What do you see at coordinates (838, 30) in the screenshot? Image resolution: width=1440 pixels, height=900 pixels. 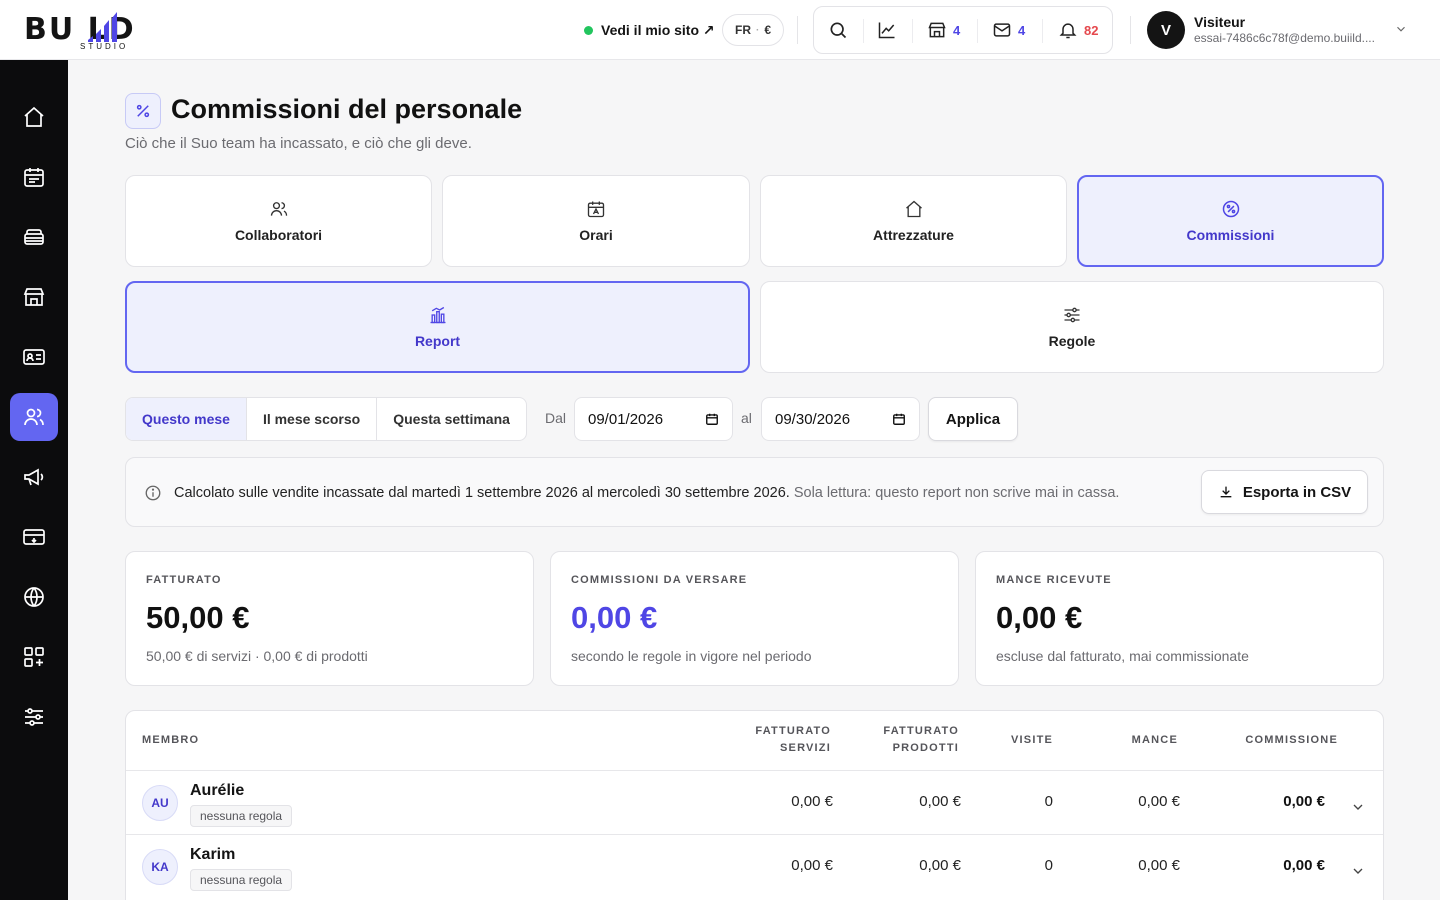 I see `search-button` at bounding box center [838, 30].